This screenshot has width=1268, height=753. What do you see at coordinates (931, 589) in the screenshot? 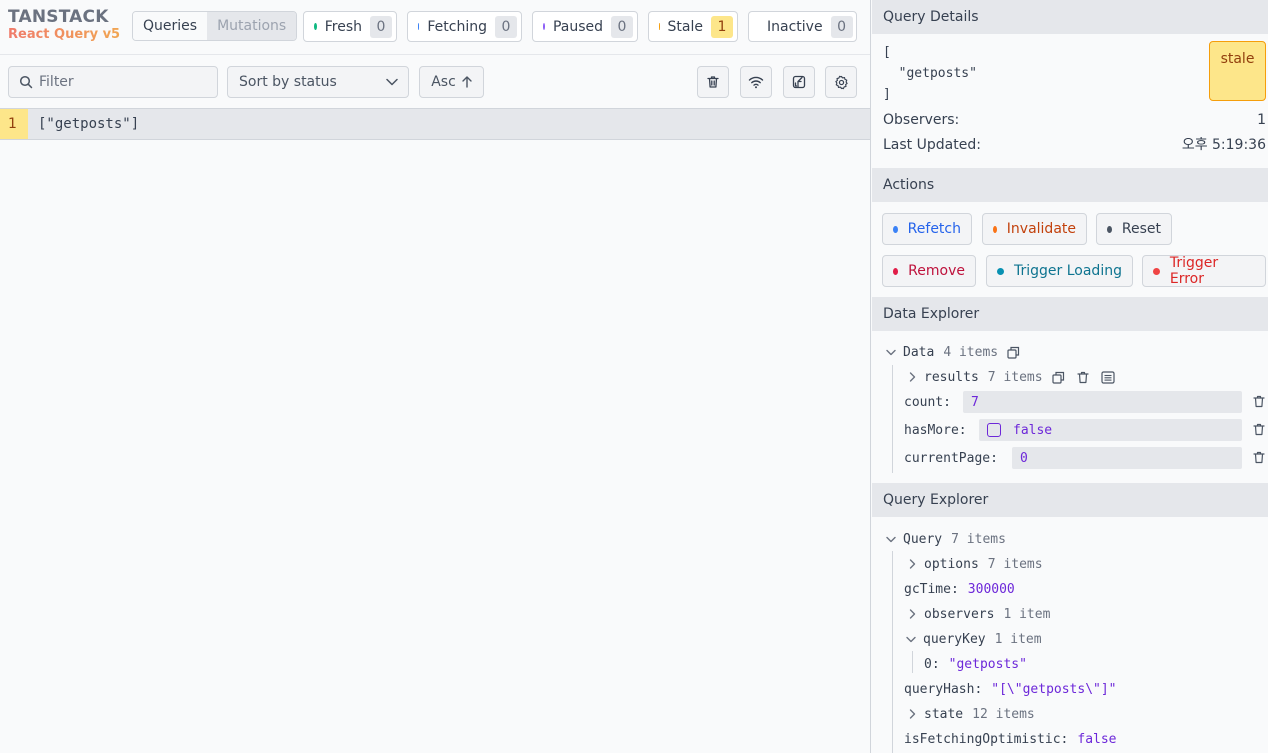
I see `field-key: gcTime:` at bounding box center [931, 589].